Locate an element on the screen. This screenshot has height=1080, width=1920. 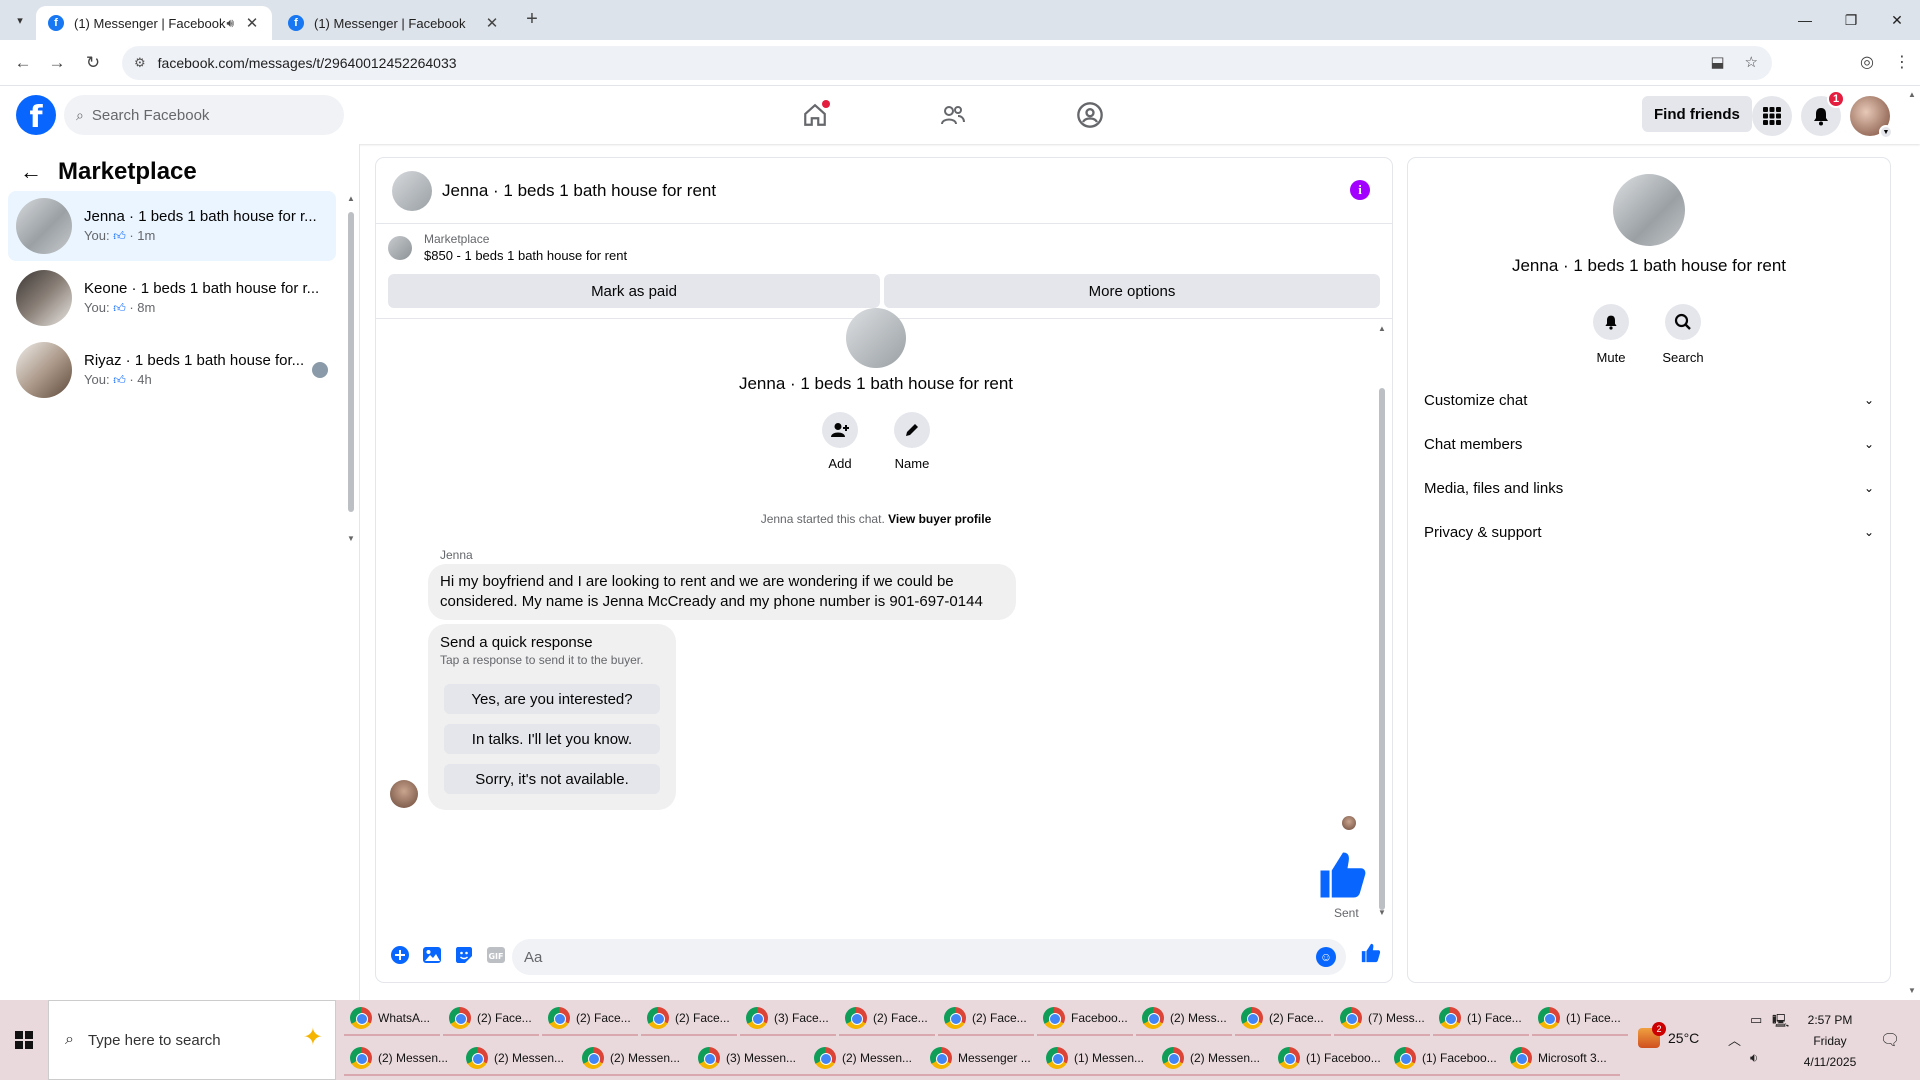
thumbs-up-icon is located at coordinates (1343, 876).